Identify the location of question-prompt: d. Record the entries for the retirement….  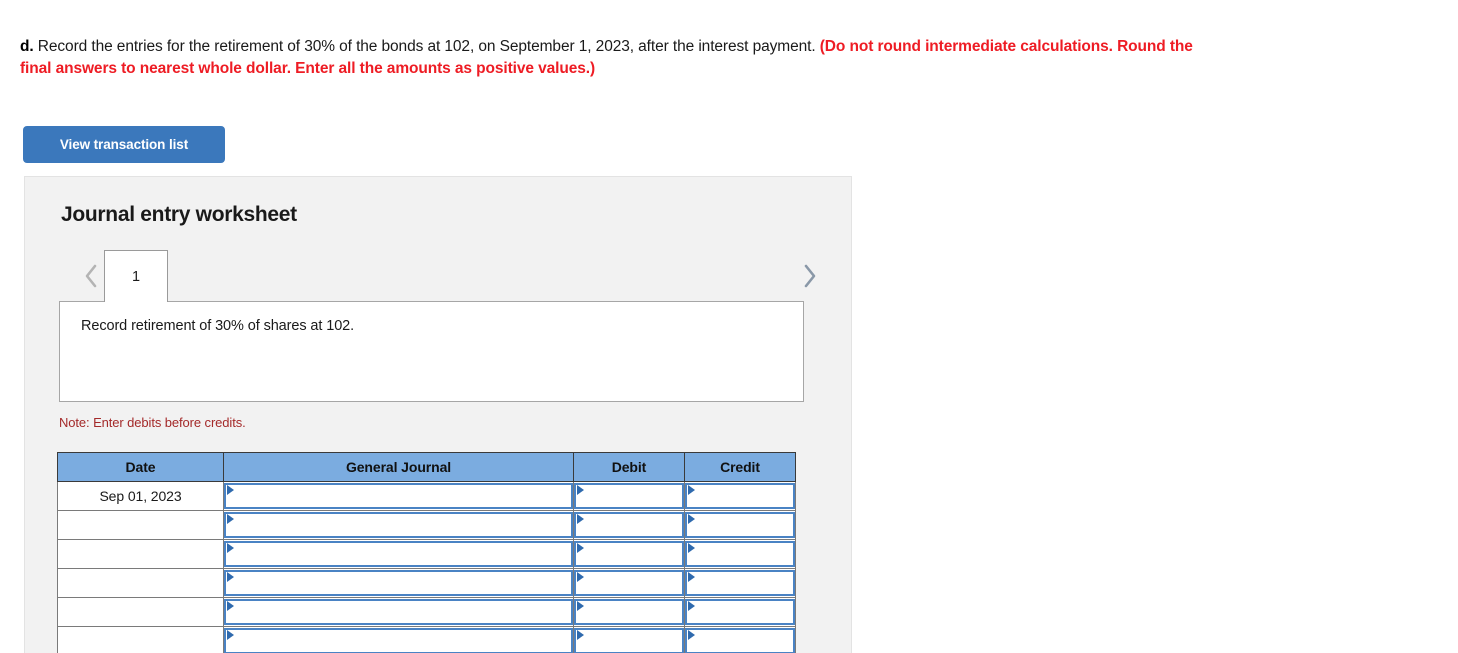
(615, 58).